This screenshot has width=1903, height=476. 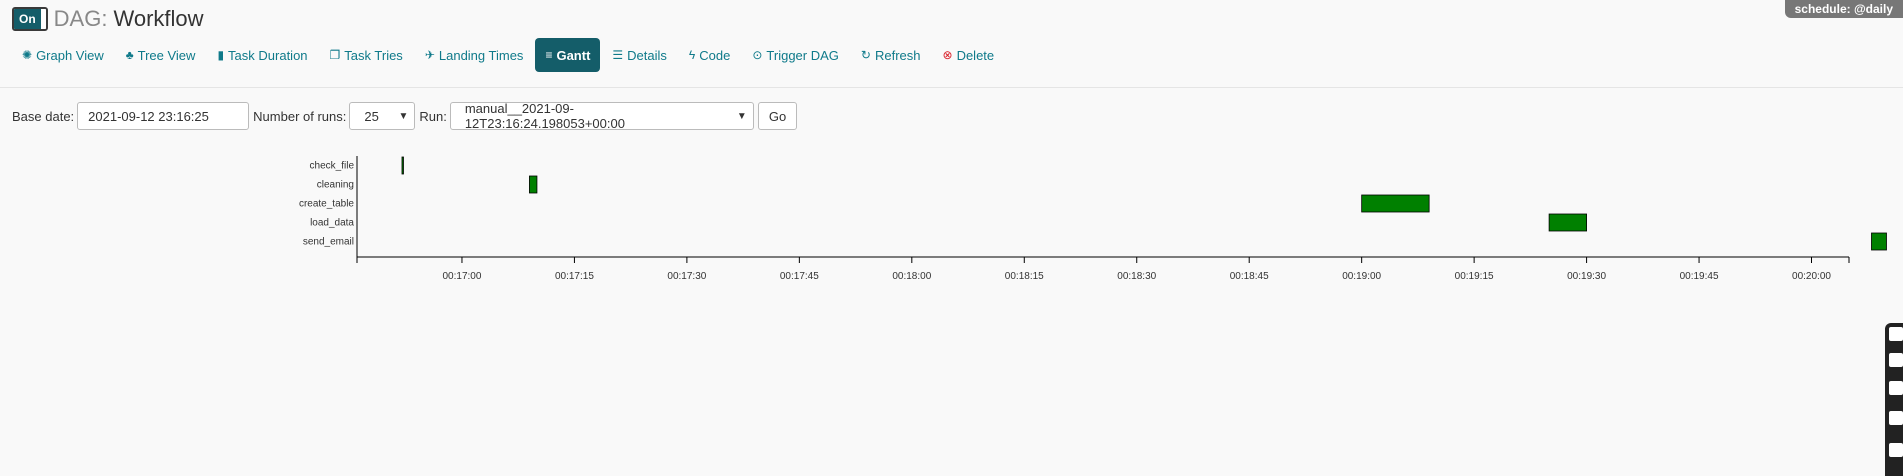 I want to click on tab-task-duration: ▮ Task Duration, so click(x=262, y=55).